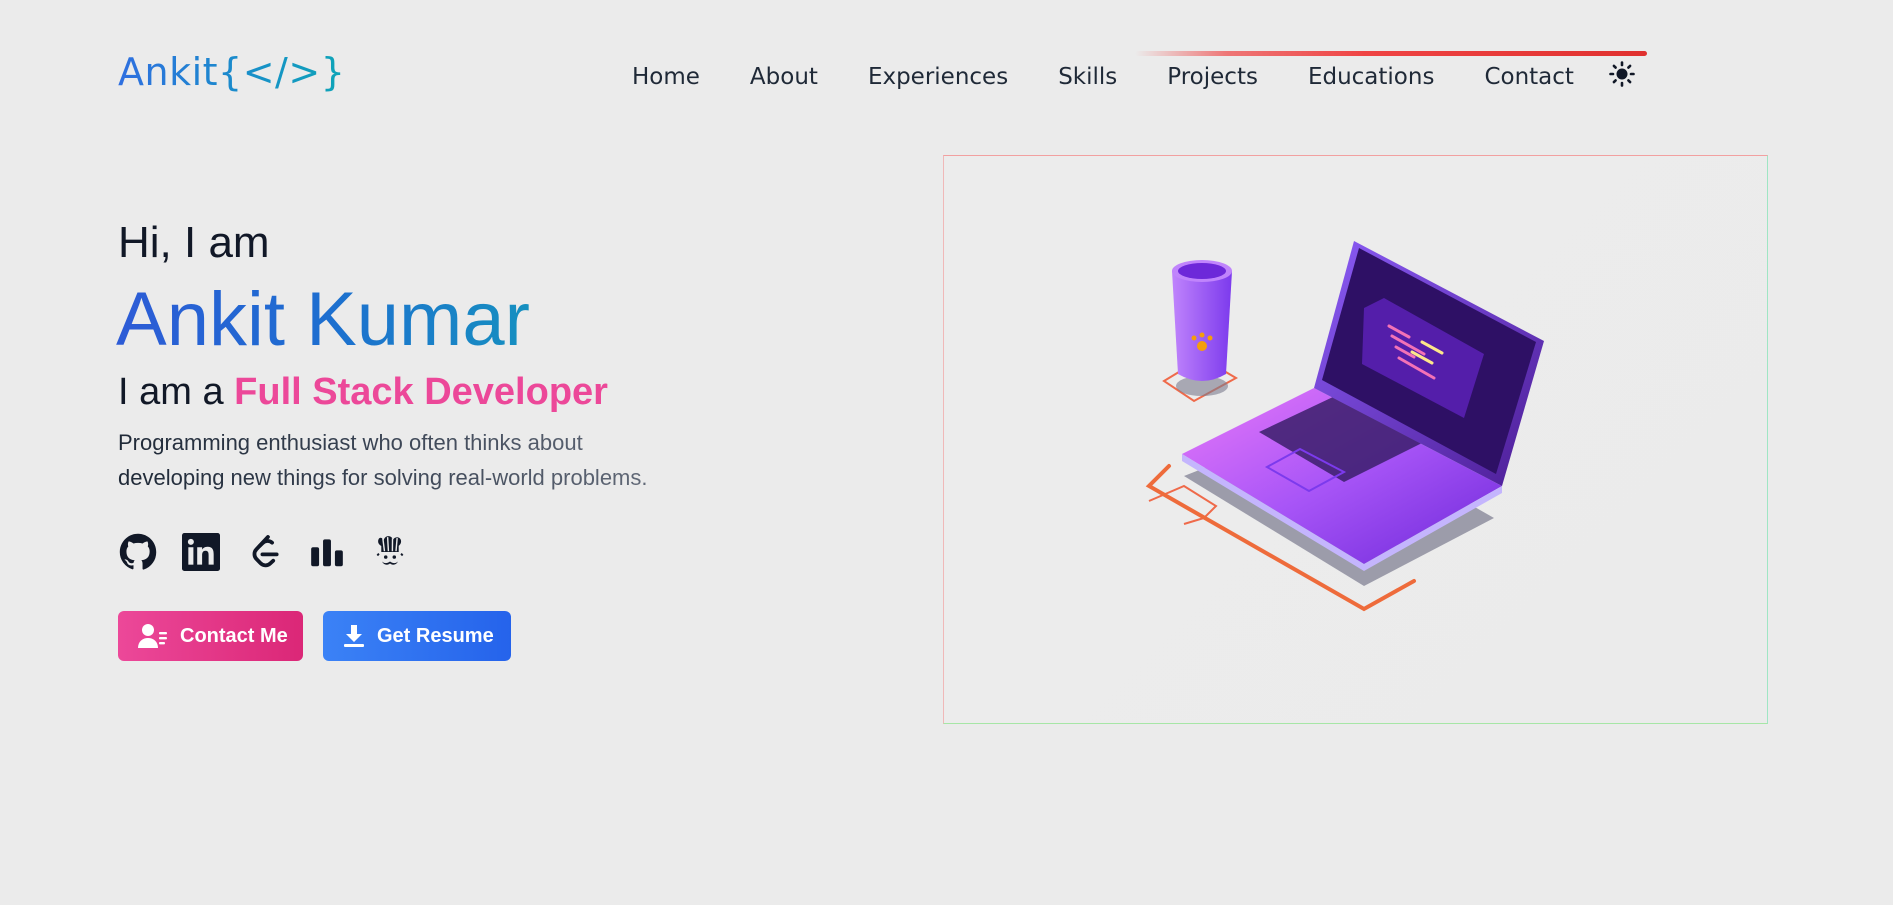 This screenshot has height=905, width=1893. I want to click on role-prefix: I am a, so click(176, 392).